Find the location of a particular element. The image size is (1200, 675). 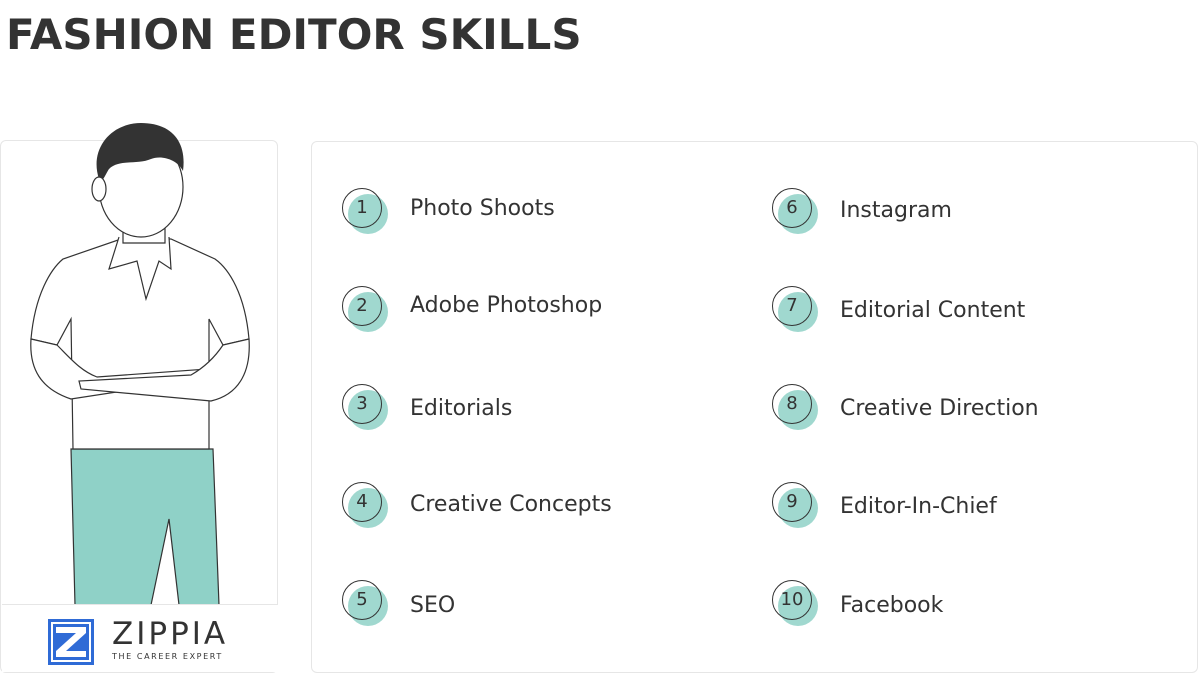

skill-number: 3 is located at coordinates (362, 403).